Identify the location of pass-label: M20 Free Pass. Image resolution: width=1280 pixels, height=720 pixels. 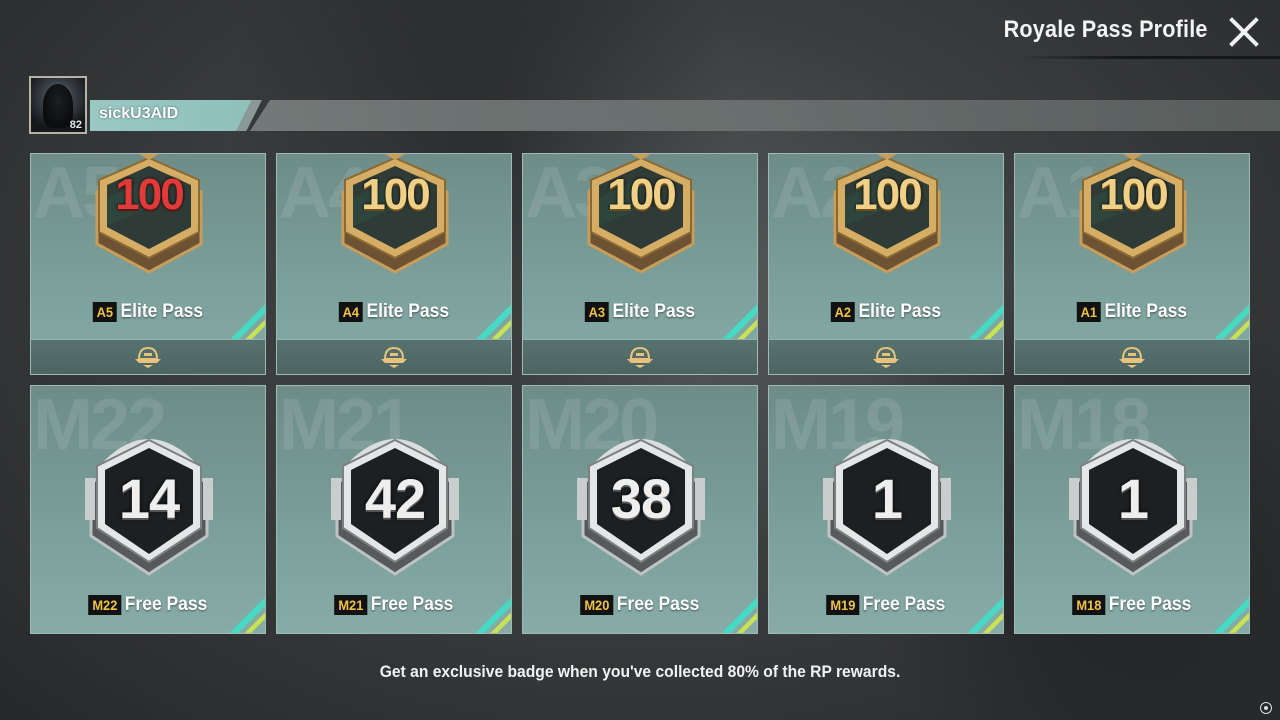
(639, 605).